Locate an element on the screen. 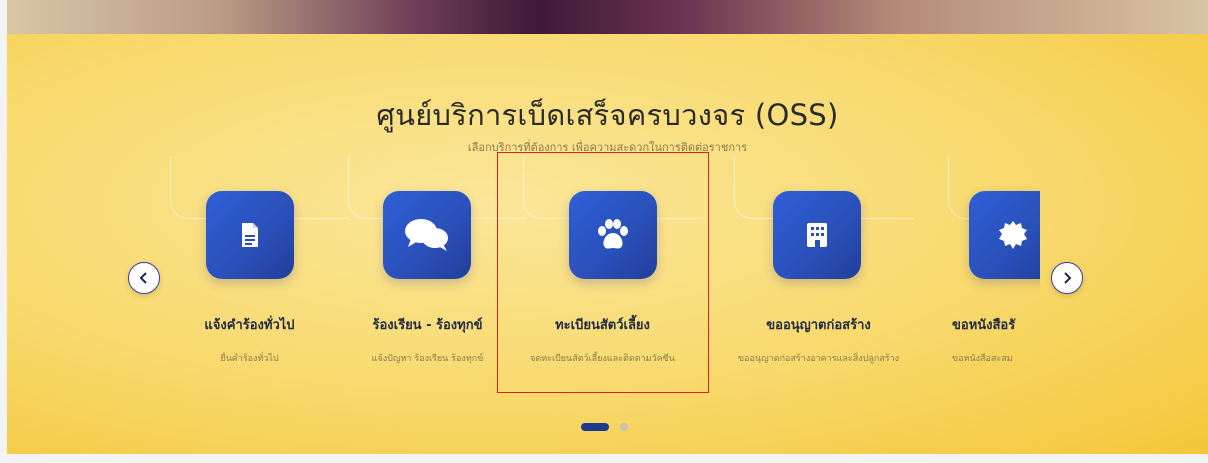 The image size is (1208, 463). service-card-certificate: ขอหนังสือรั ขอหนังสือสะสม is located at coordinates (985, 268).